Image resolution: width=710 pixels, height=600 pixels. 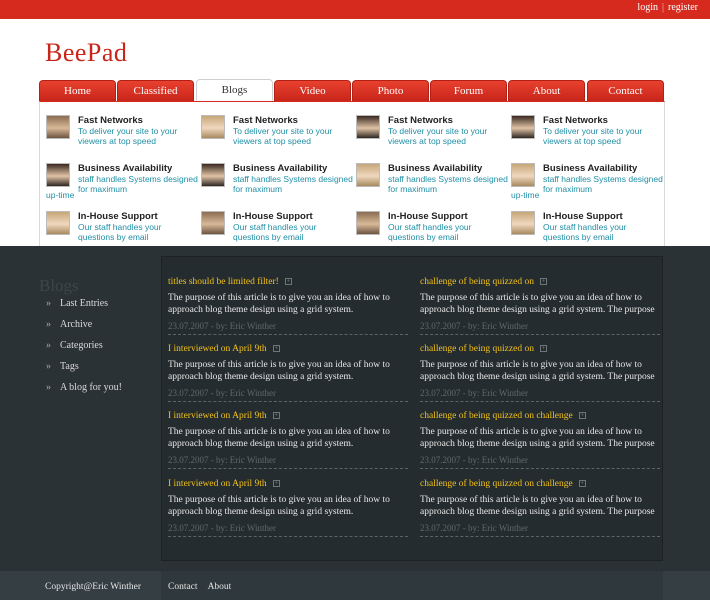 I want to click on site-logo: BeePad, so click(x=86, y=53).